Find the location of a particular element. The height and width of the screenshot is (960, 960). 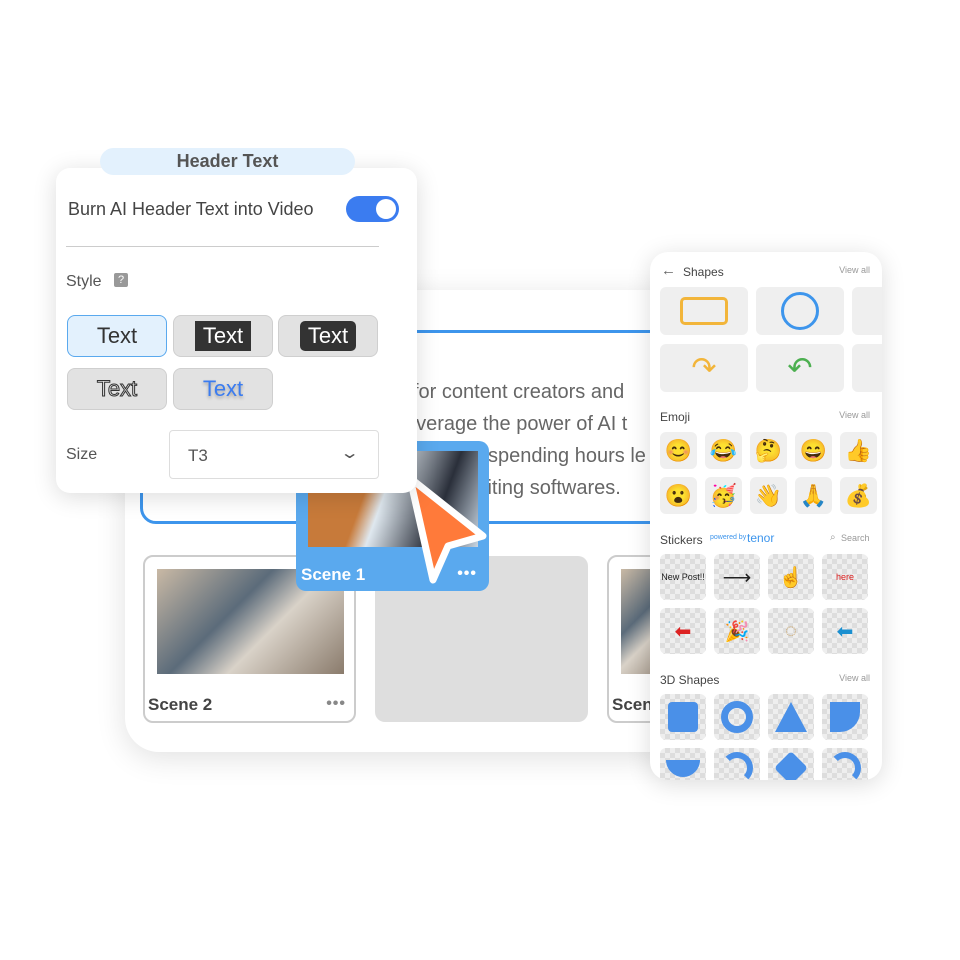

scene-label: Scen is located at coordinates (632, 704).